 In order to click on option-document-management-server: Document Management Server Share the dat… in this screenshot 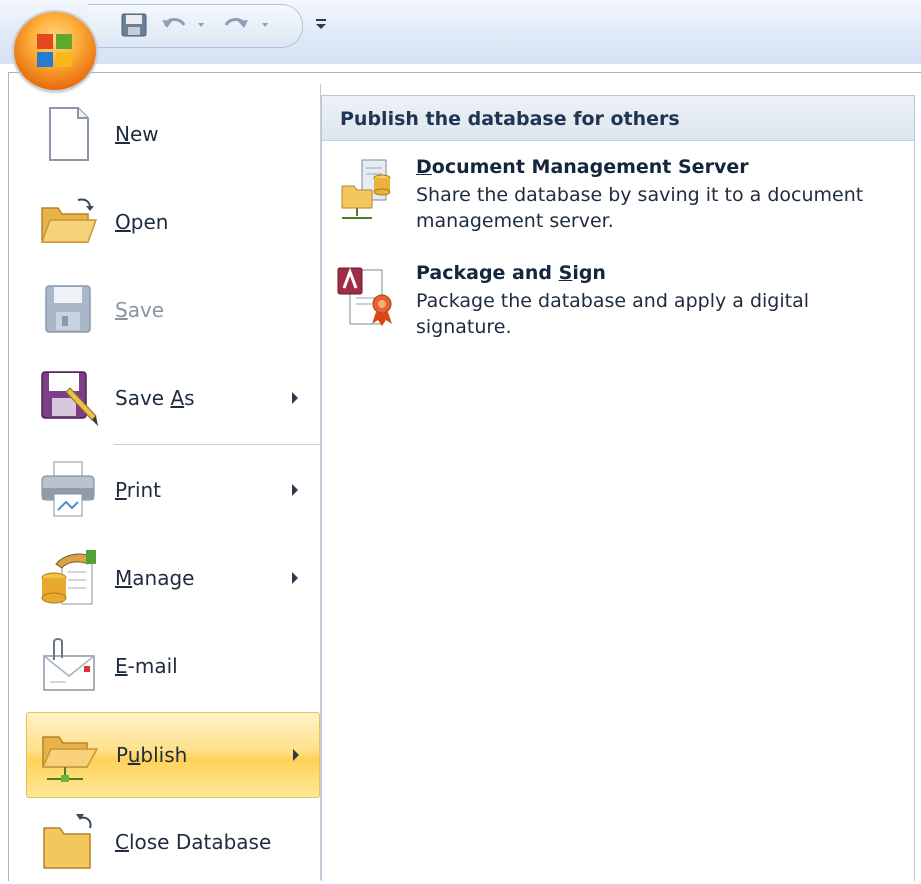, I will do `click(621, 202)`.